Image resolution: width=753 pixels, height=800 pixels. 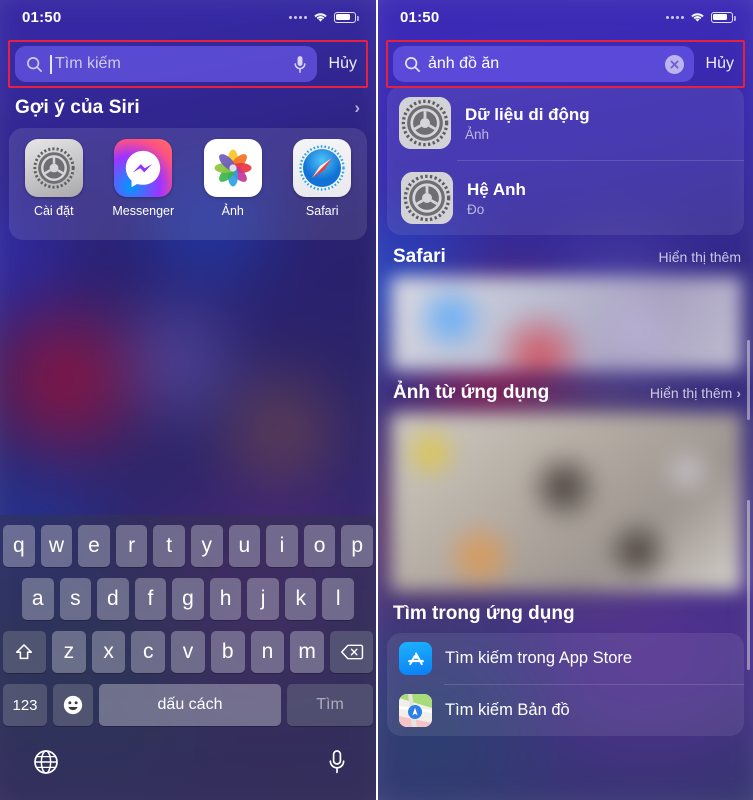 What do you see at coordinates (539, 658) in the screenshot?
I see `in-app-label: Tìm kiếm trong App Store` at bounding box center [539, 658].